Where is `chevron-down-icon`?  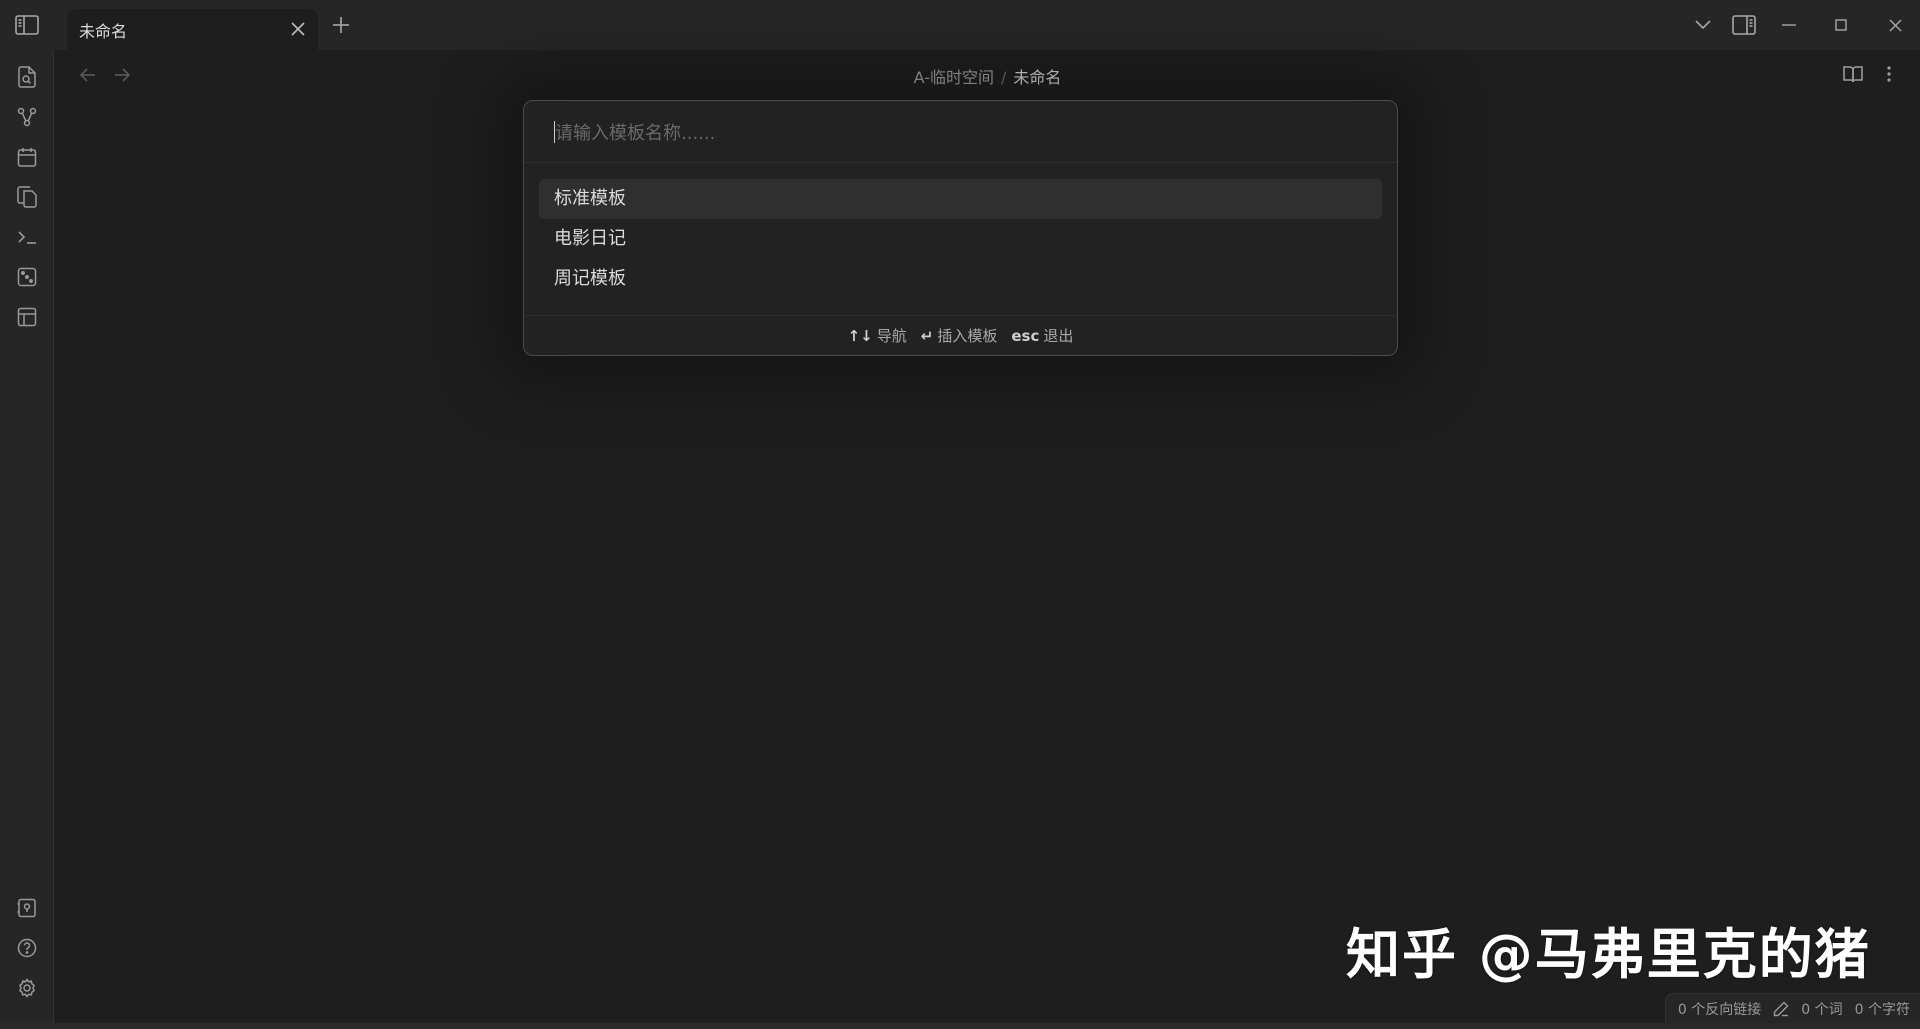 chevron-down-icon is located at coordinates (1703, 25).